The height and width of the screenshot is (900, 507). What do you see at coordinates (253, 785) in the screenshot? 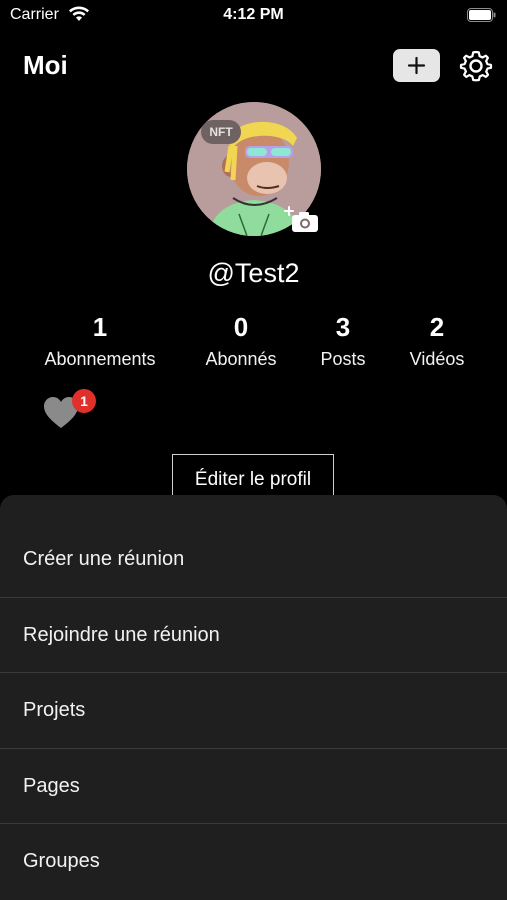
I see `menu-item-pages: Pages` at bounding box center [253, 785].